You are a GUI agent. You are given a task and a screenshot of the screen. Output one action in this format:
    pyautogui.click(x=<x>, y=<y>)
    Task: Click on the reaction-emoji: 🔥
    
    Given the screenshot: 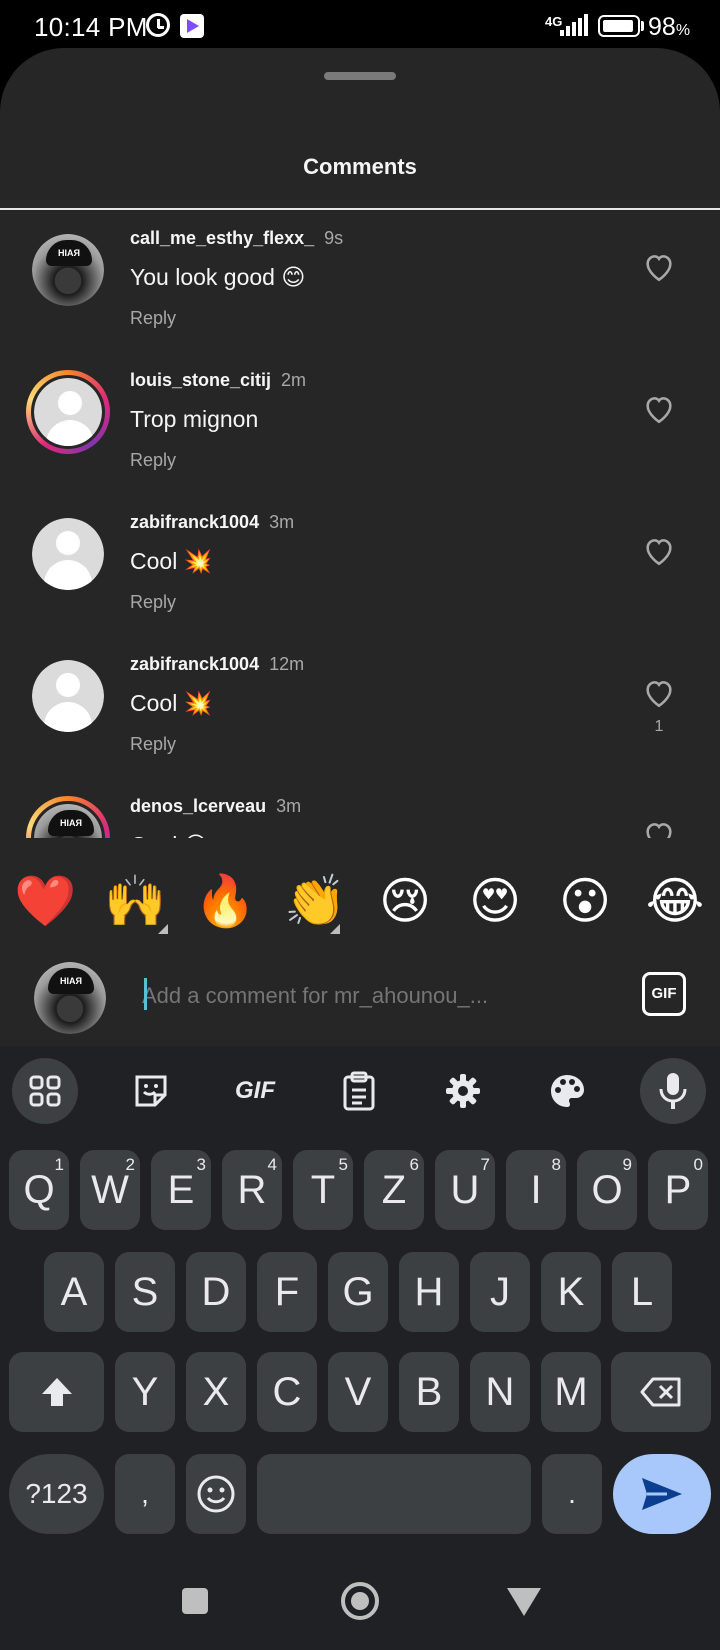 What is the action you would take?
    pyautogui.click(x=225, y=901)
    